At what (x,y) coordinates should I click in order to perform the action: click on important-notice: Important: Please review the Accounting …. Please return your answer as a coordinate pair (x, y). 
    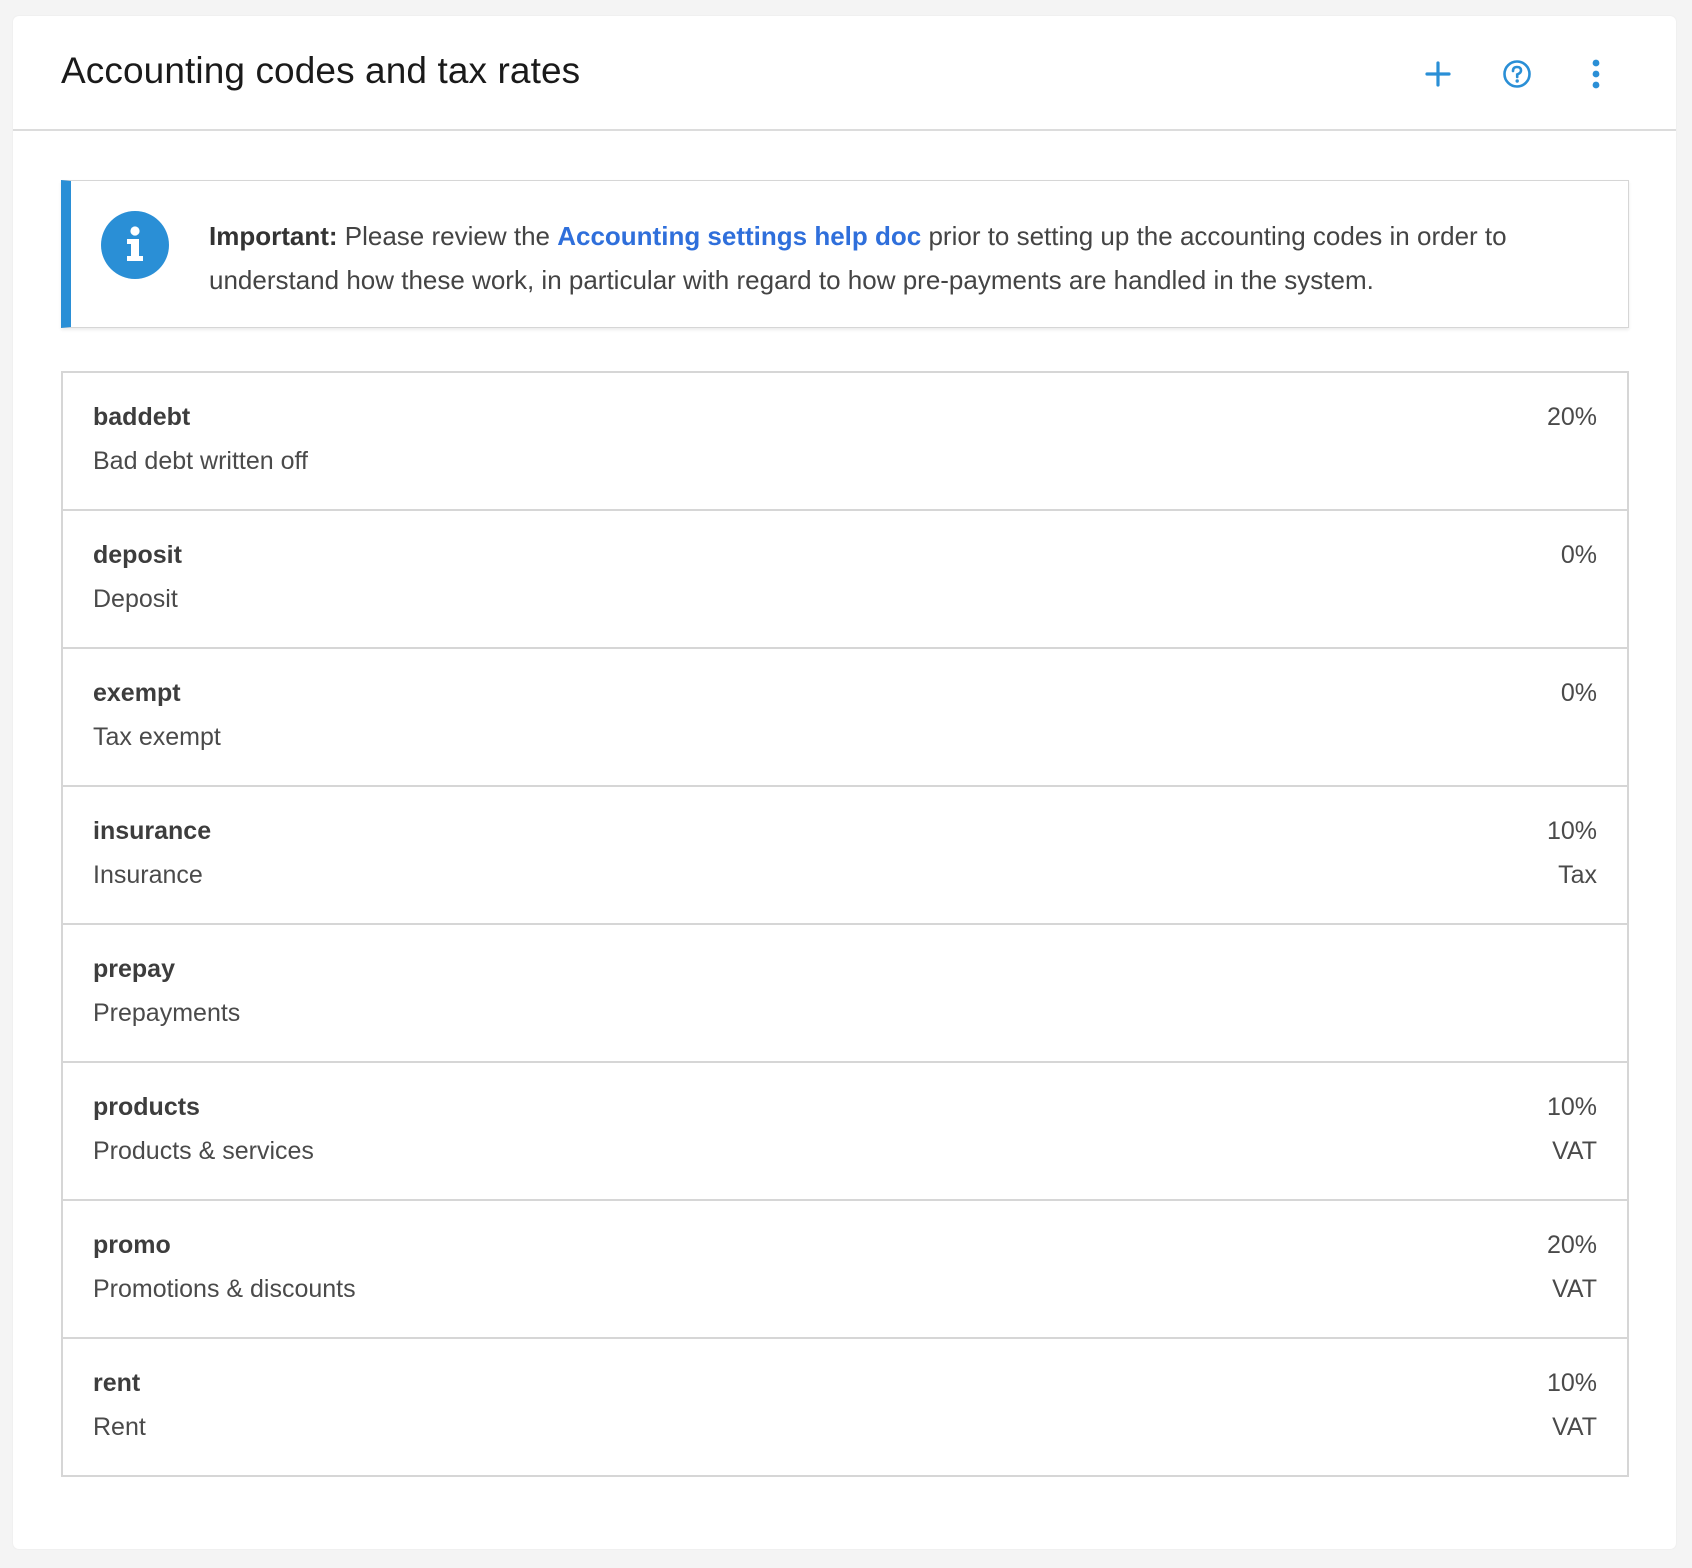
    Looking at the image, I should click on (845, 254).